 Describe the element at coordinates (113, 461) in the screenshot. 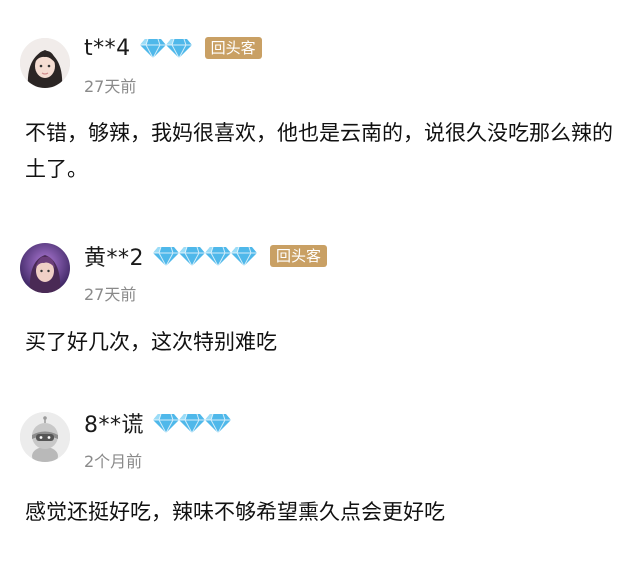

I see `review-time: 2个月前` at that location.